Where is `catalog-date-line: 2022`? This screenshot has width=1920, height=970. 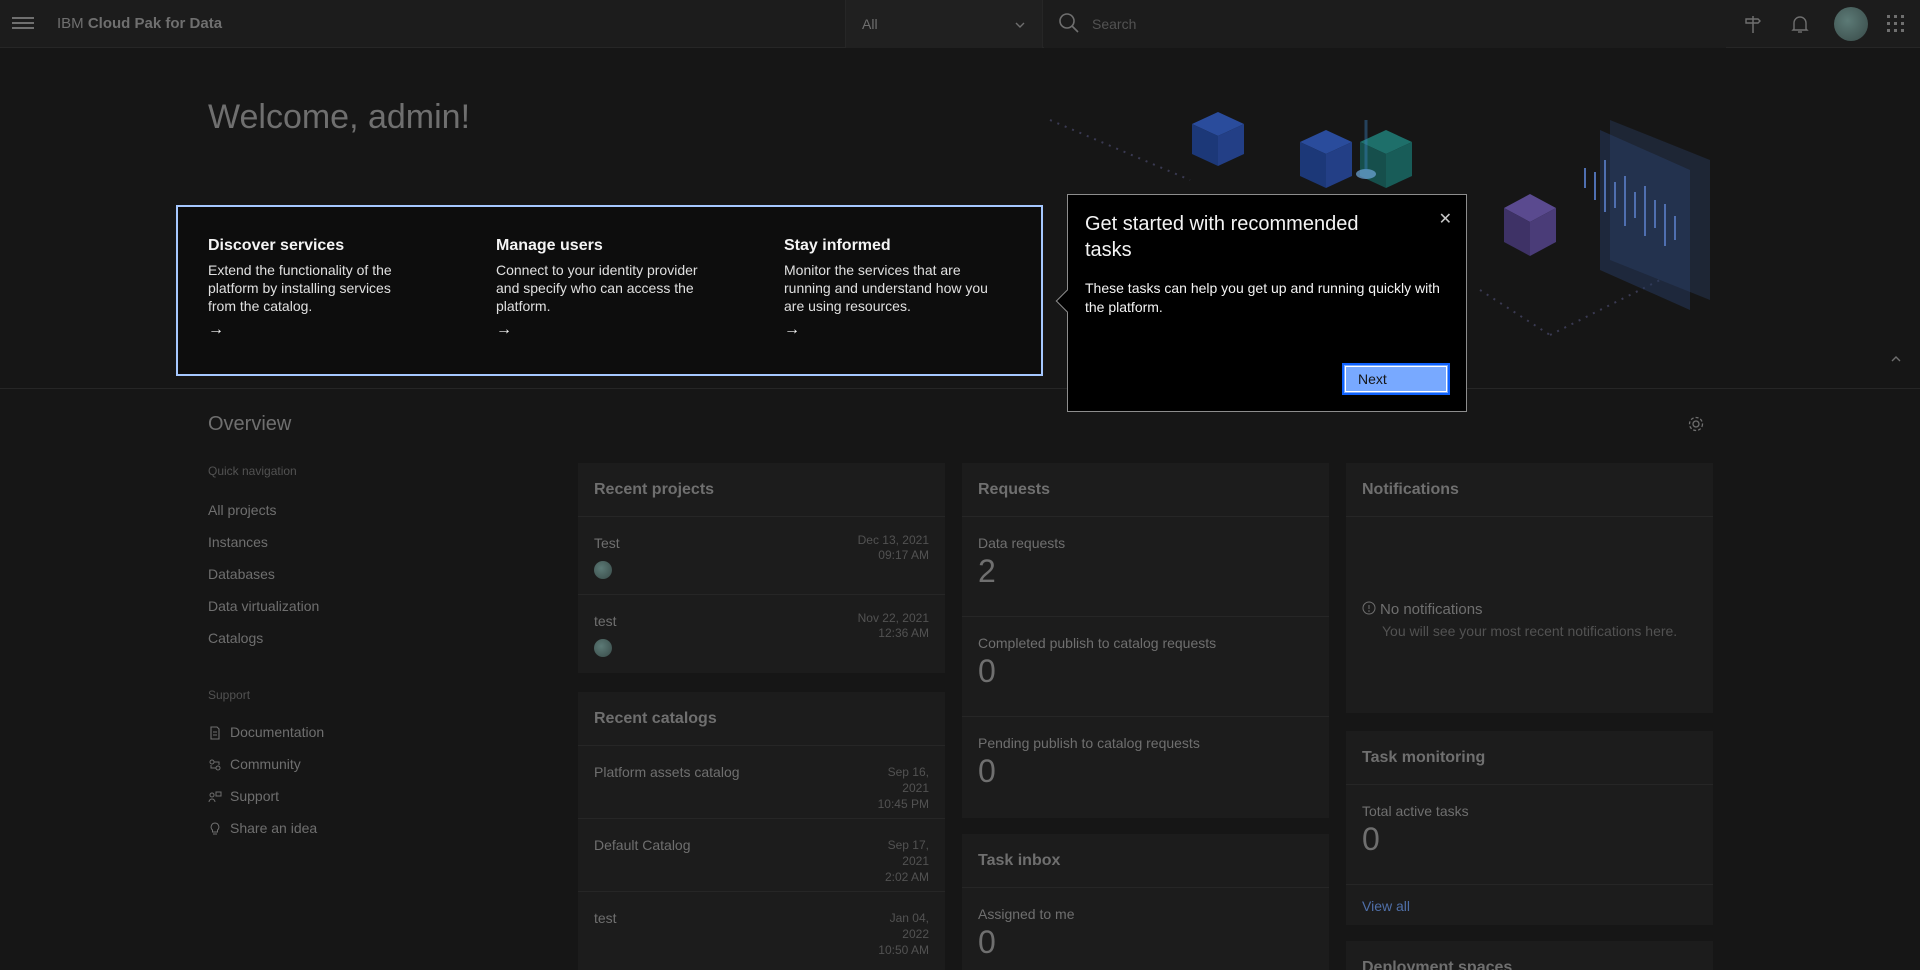
catalog-date-line: 2022 is located at coordinates (915, 934).